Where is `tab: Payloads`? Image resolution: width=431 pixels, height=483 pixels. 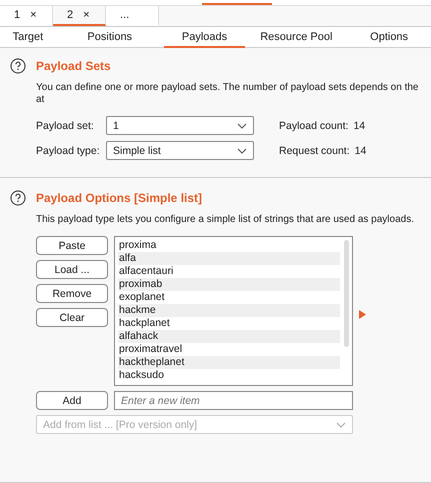
tab: Payloads is located at coordinates (205, 37).